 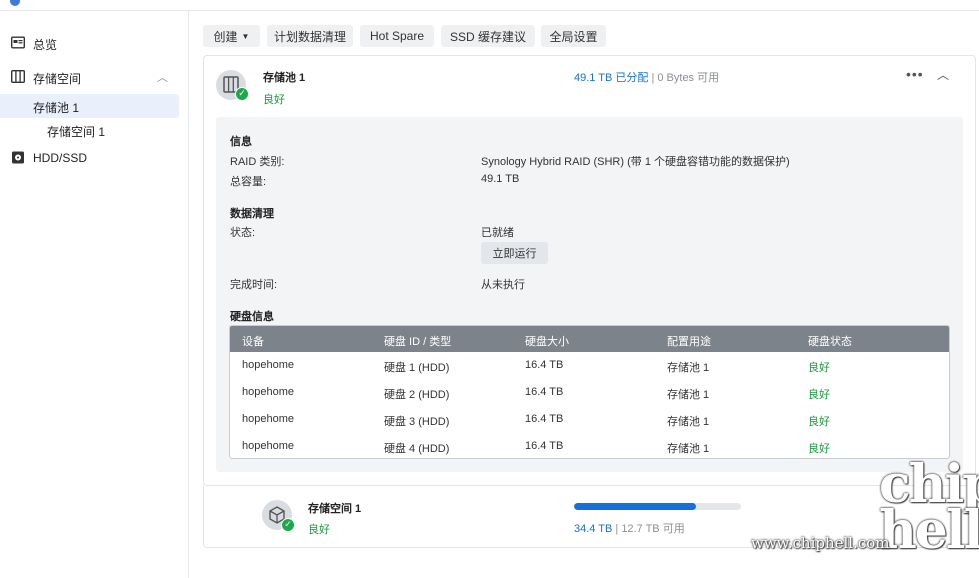 I want to click on finish-time-label: 完成时间:, so click(x=254, y=285).